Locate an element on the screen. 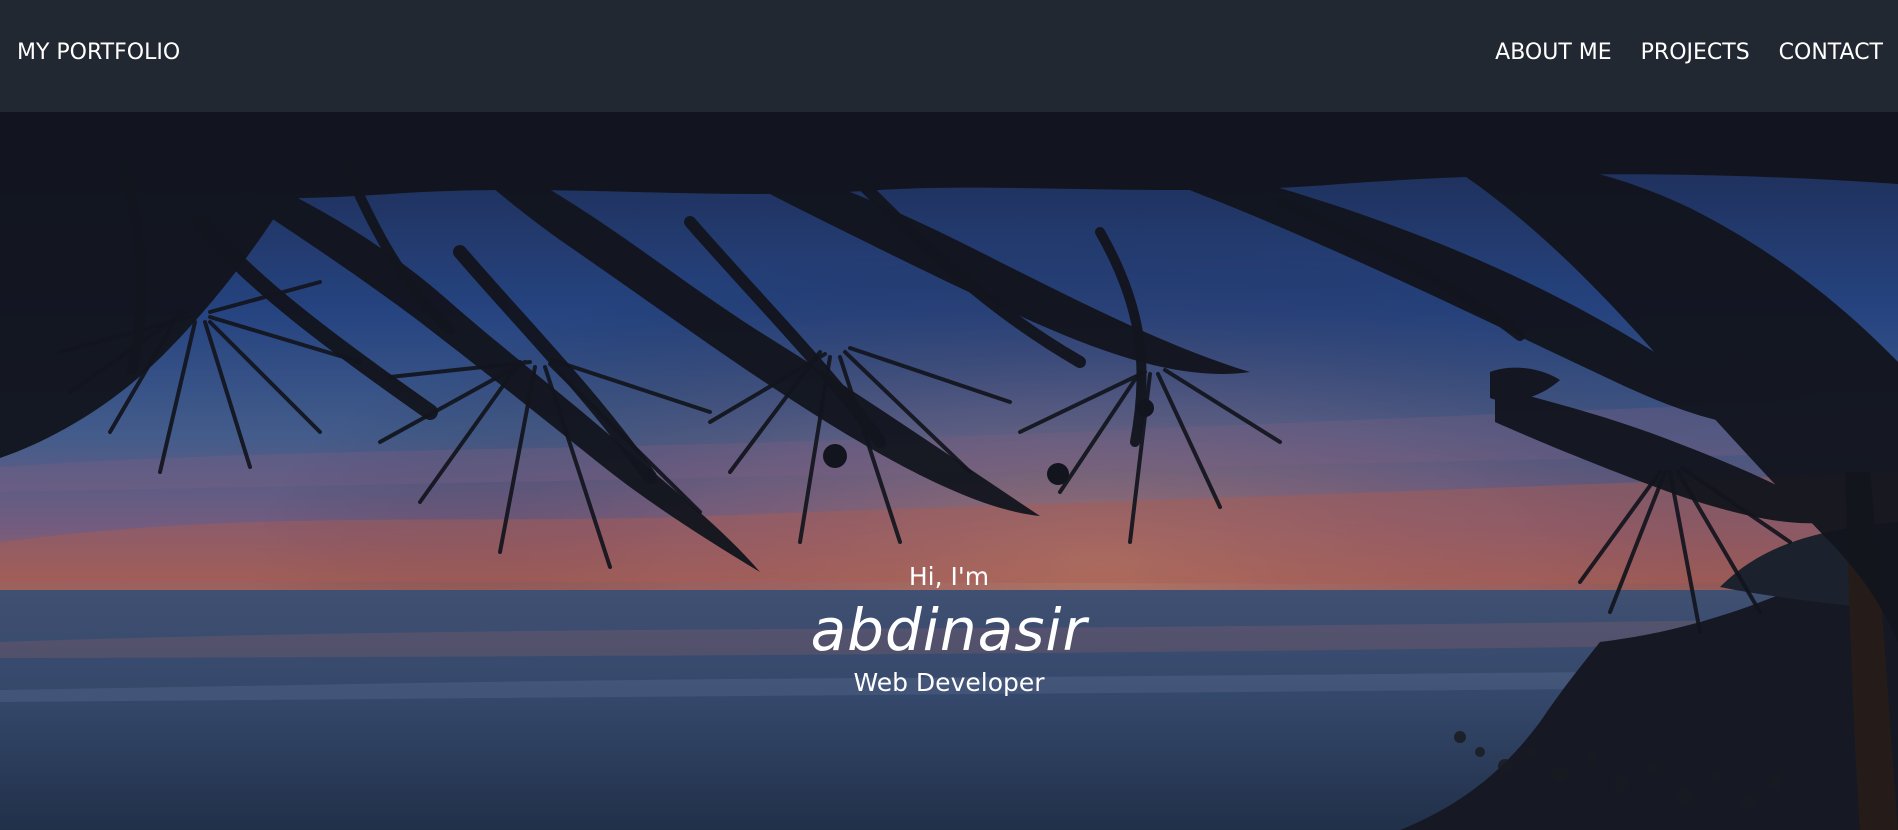 The image size is (1898, 830). nav-menu: ABOUT ME PROJECTS CONTACT is located at coordinates (1689, 52).